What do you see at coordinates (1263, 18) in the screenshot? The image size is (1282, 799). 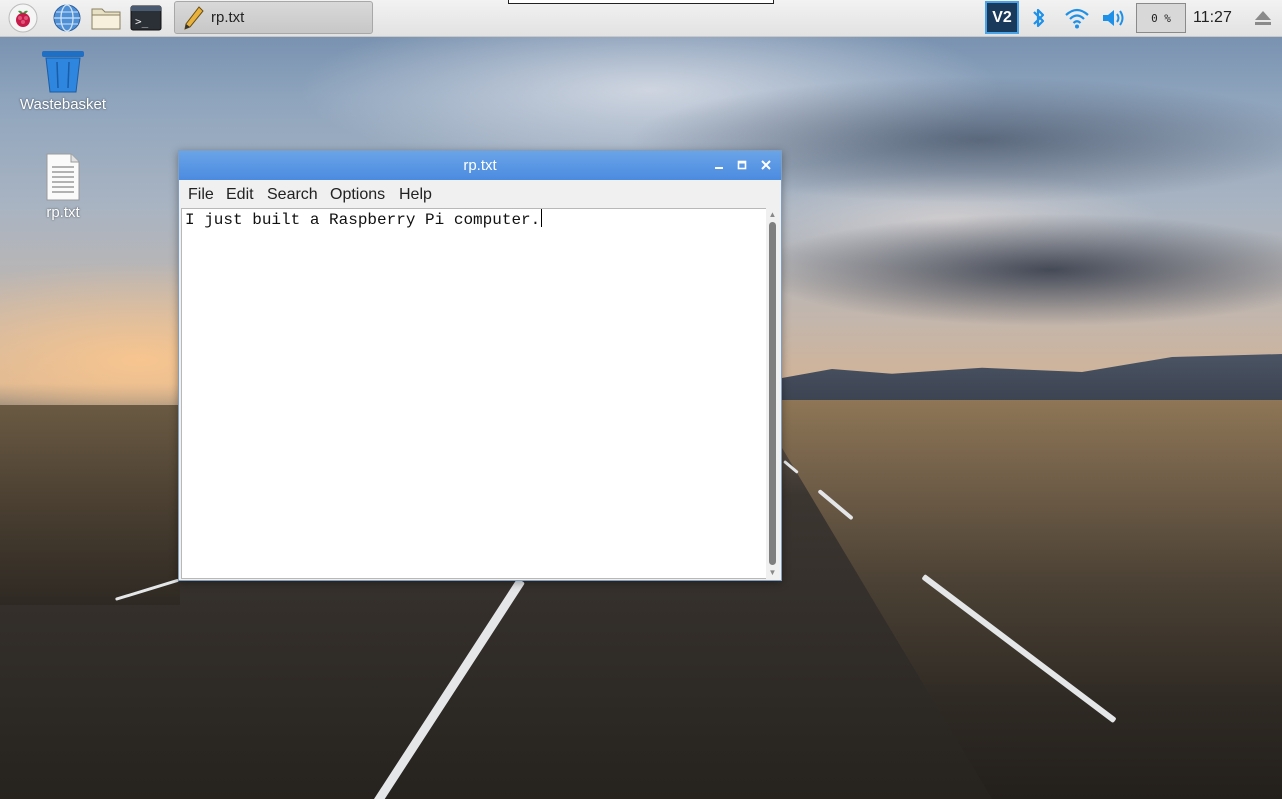 I see `eject-icon` at bounding box center [1263, 18].